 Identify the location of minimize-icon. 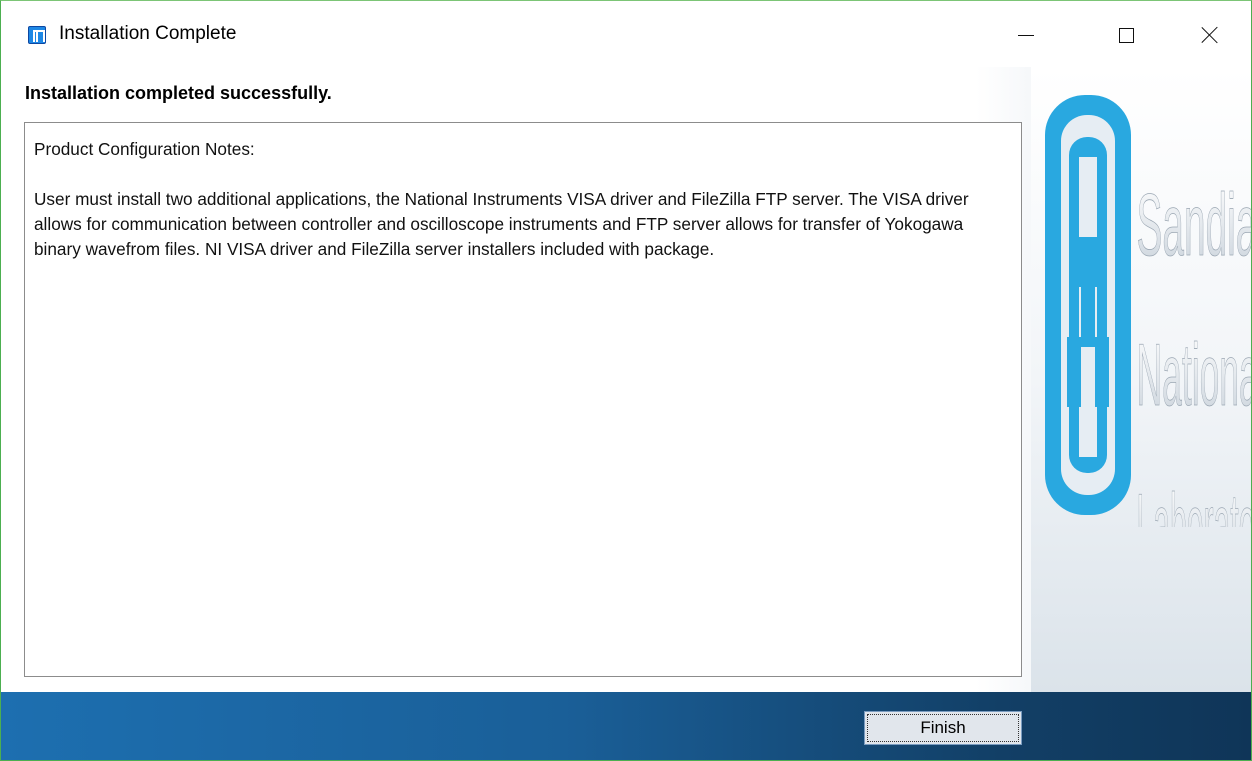
(1026, 35).